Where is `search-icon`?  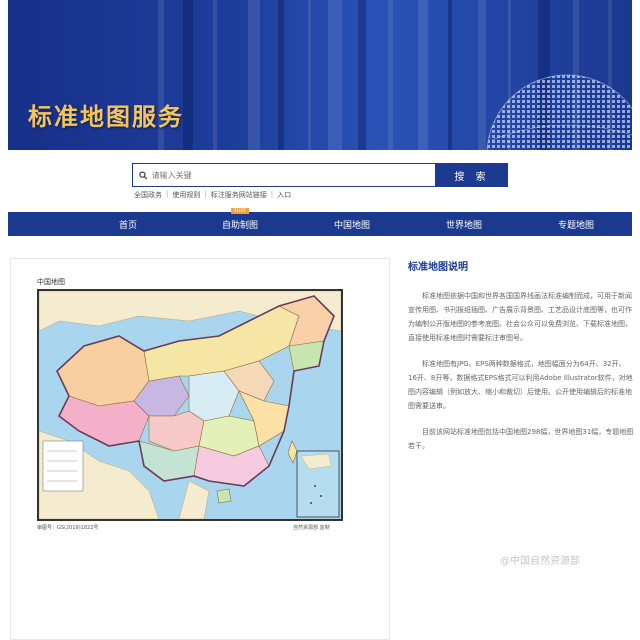 search-icon is located at coordinates (143, 174).